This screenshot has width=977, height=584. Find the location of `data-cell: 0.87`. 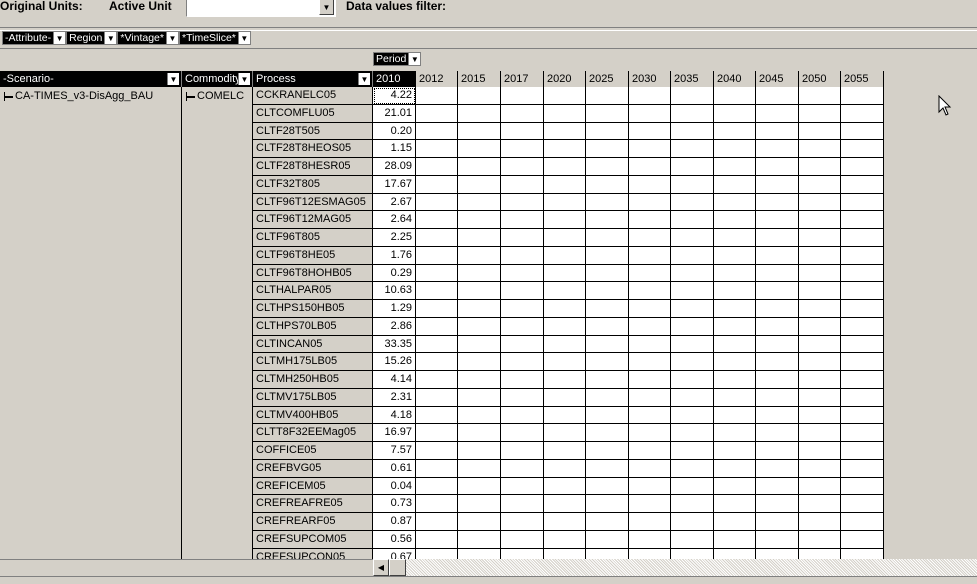

data-cell: 0.87 is located at coordinates (394, 522).